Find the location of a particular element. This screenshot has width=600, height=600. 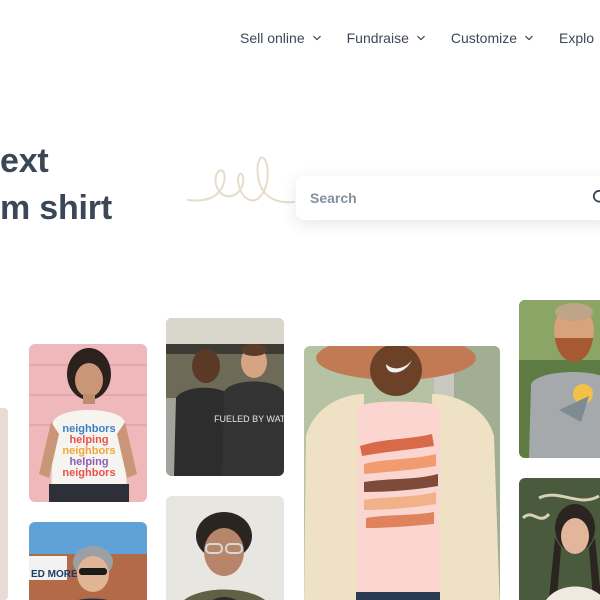

photo-tile-two-men: FUELED BY WATER is located at coordinates (225, 397).